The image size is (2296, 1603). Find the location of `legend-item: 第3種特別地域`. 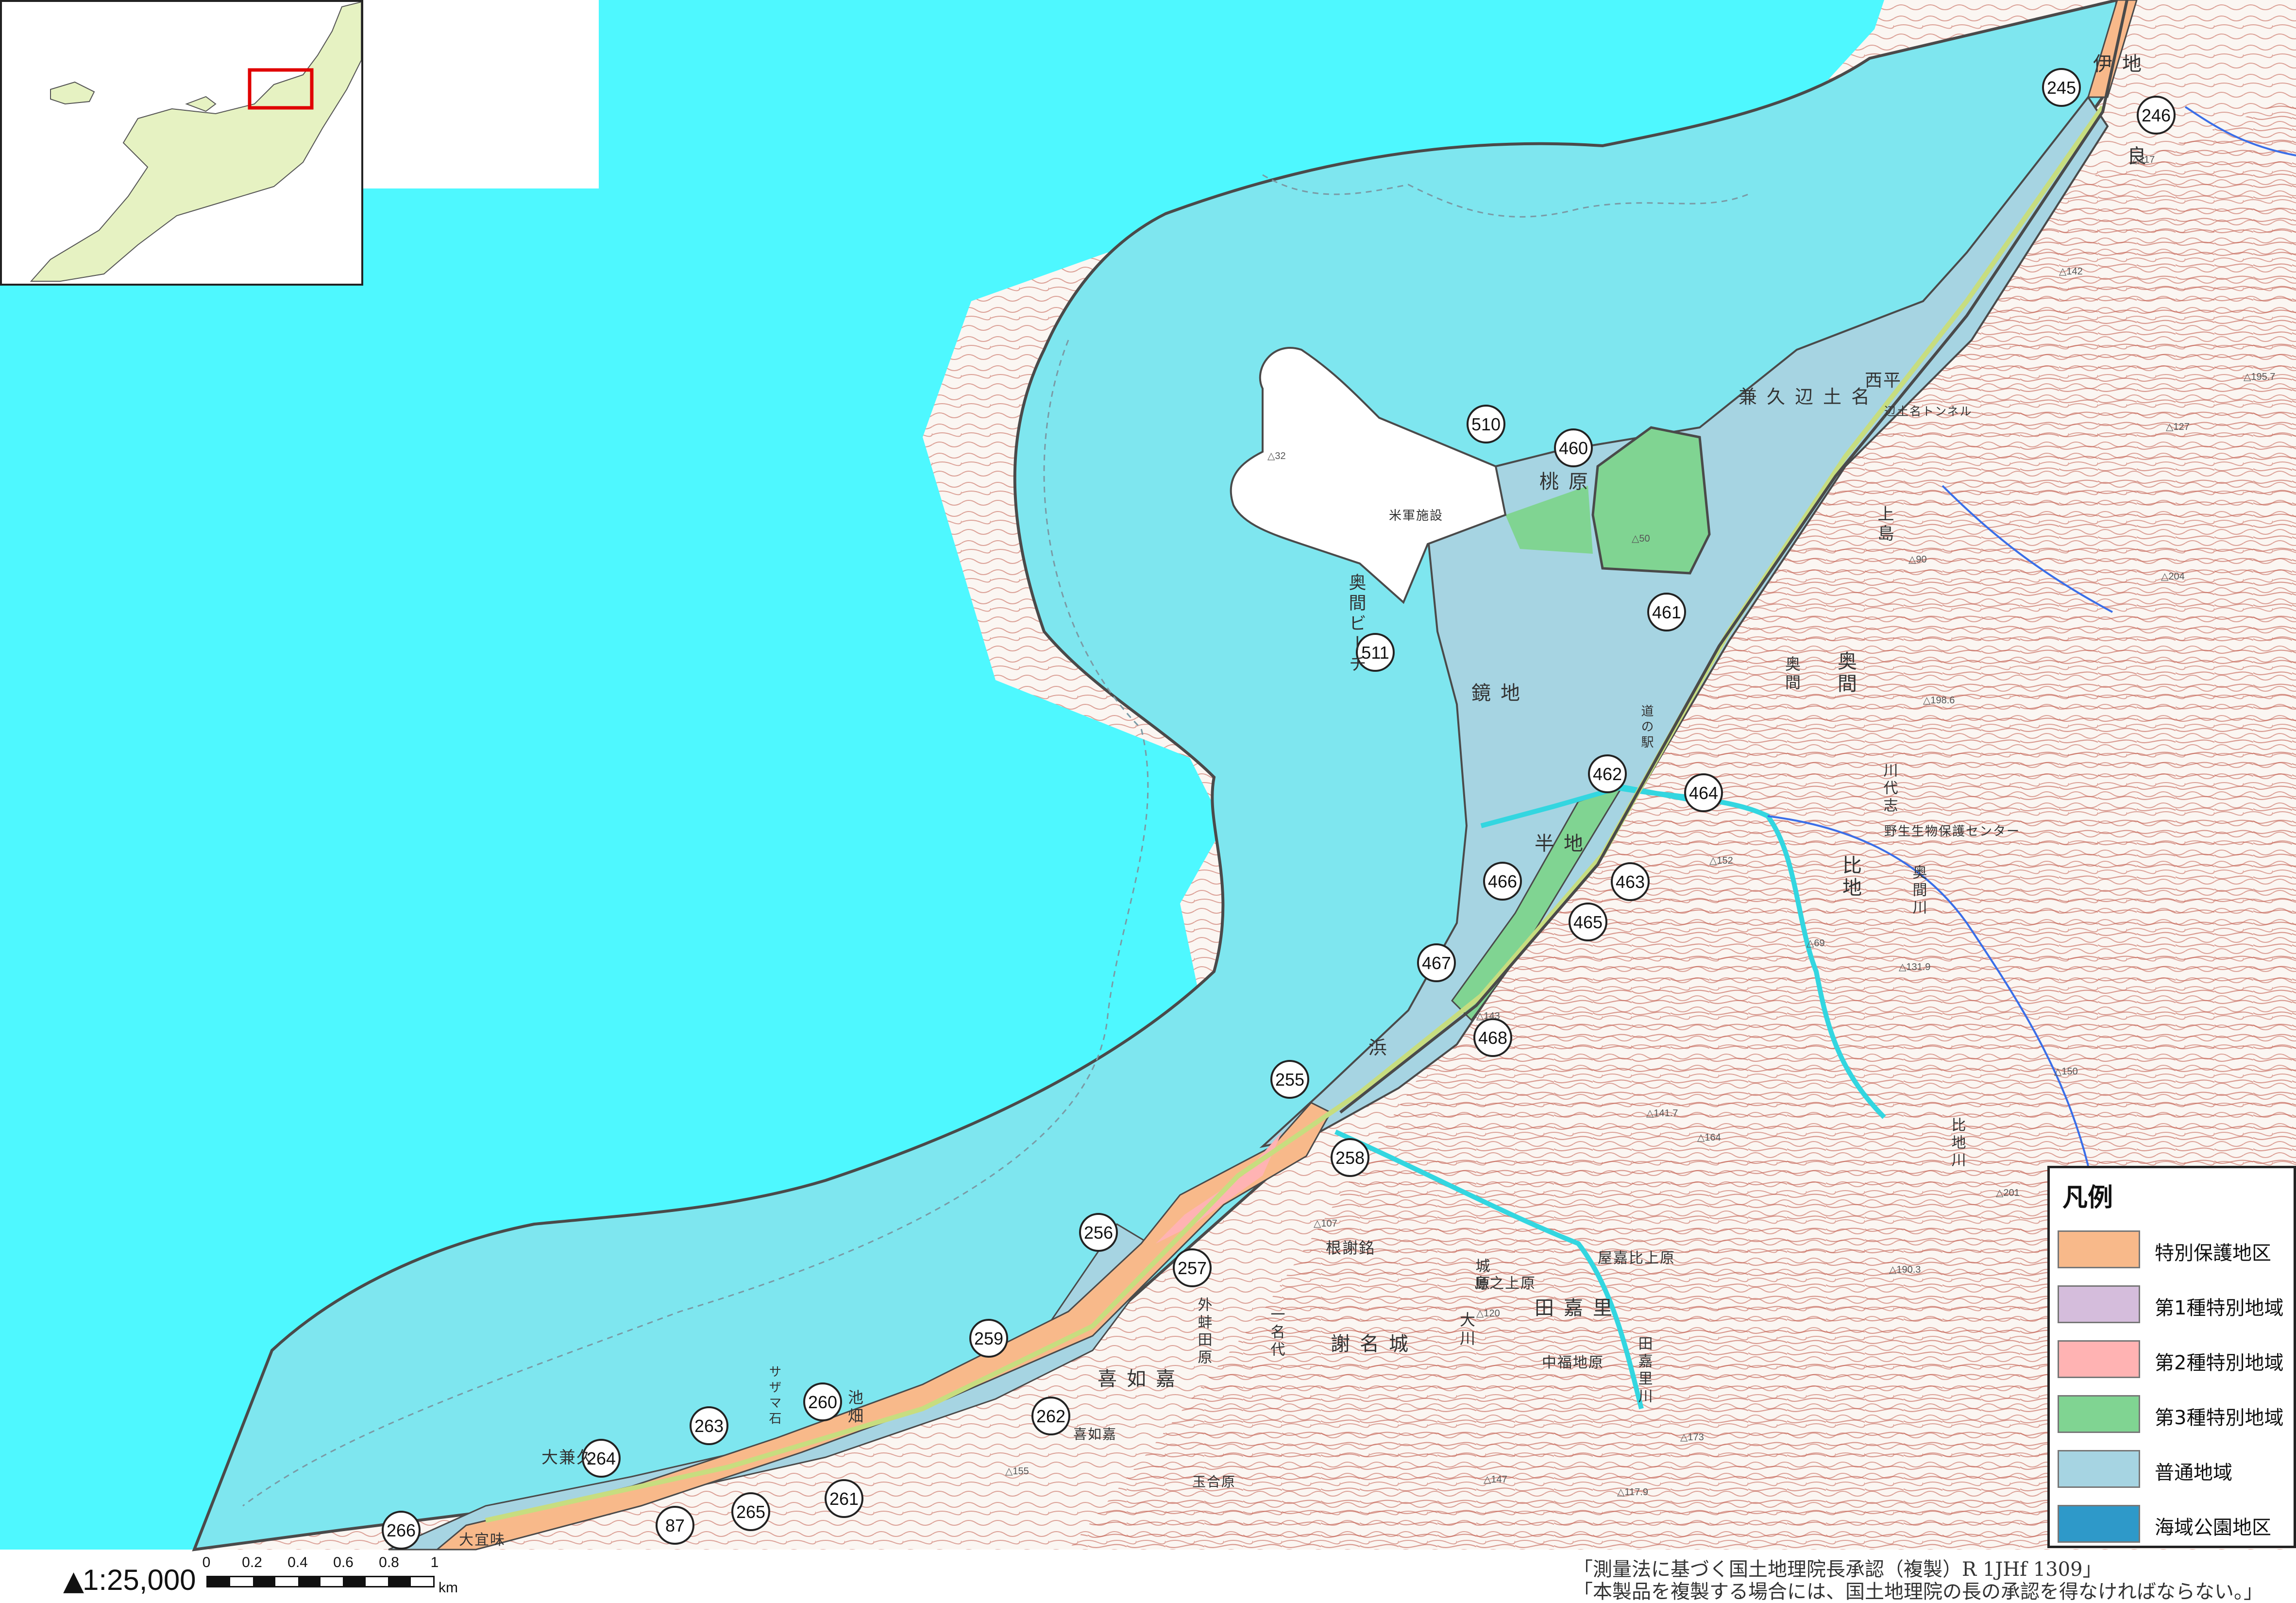

legend-item: 第3種特別地域 is located at coordinates (2174, 1414).